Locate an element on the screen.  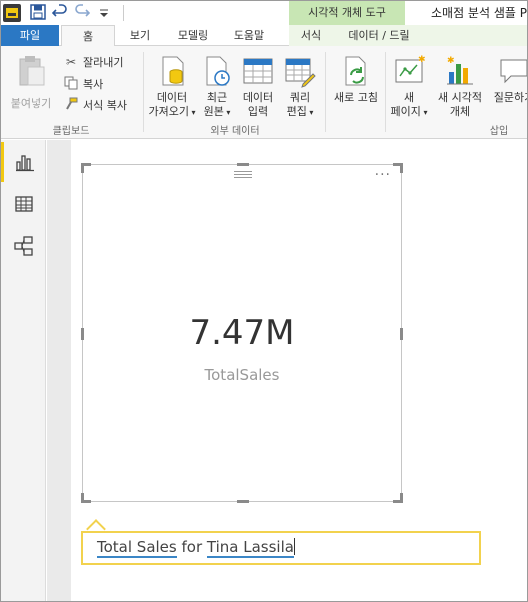
canvas-margin is located at coordinates (59, 370).